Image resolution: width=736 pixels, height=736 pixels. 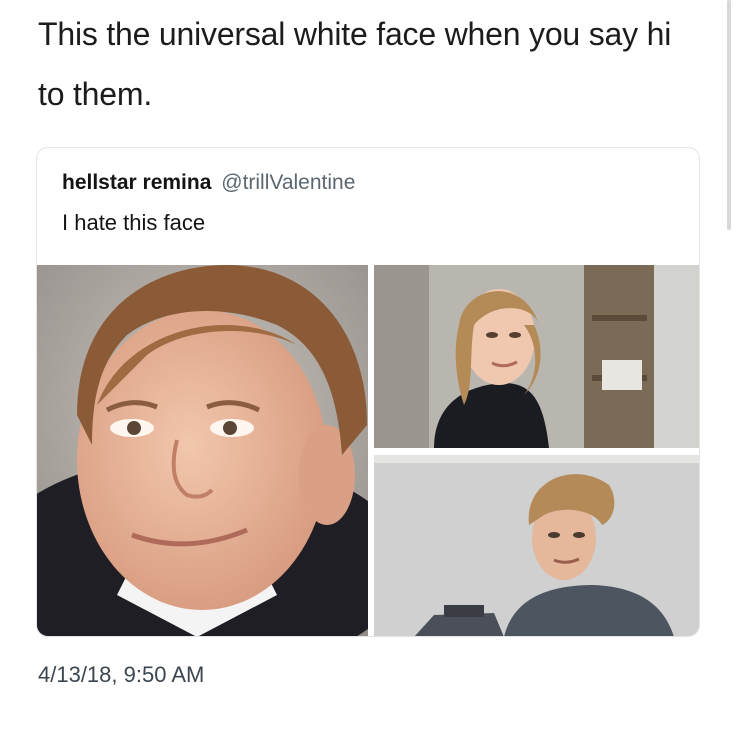 What do you see at coordinates (288, 182) in the screenshot?
I see `author-handle: @trillValentine` at bounding box center [288, 182].